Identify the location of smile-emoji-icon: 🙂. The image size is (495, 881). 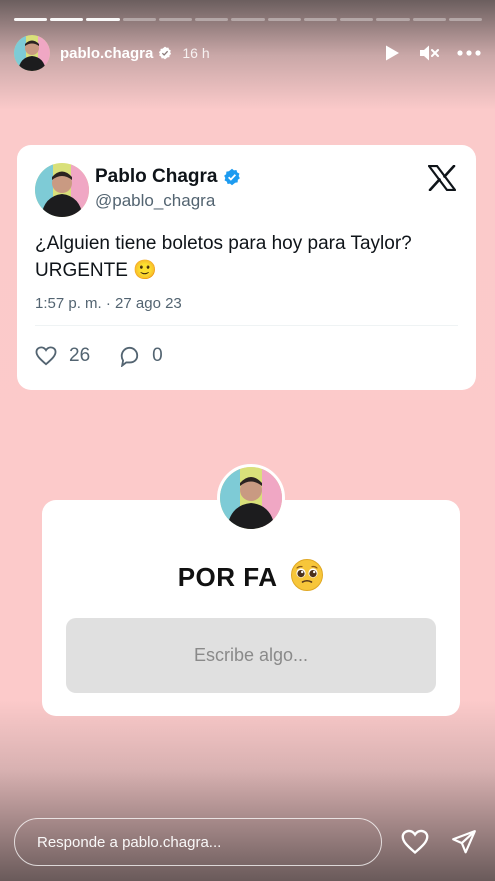
(145, 270).